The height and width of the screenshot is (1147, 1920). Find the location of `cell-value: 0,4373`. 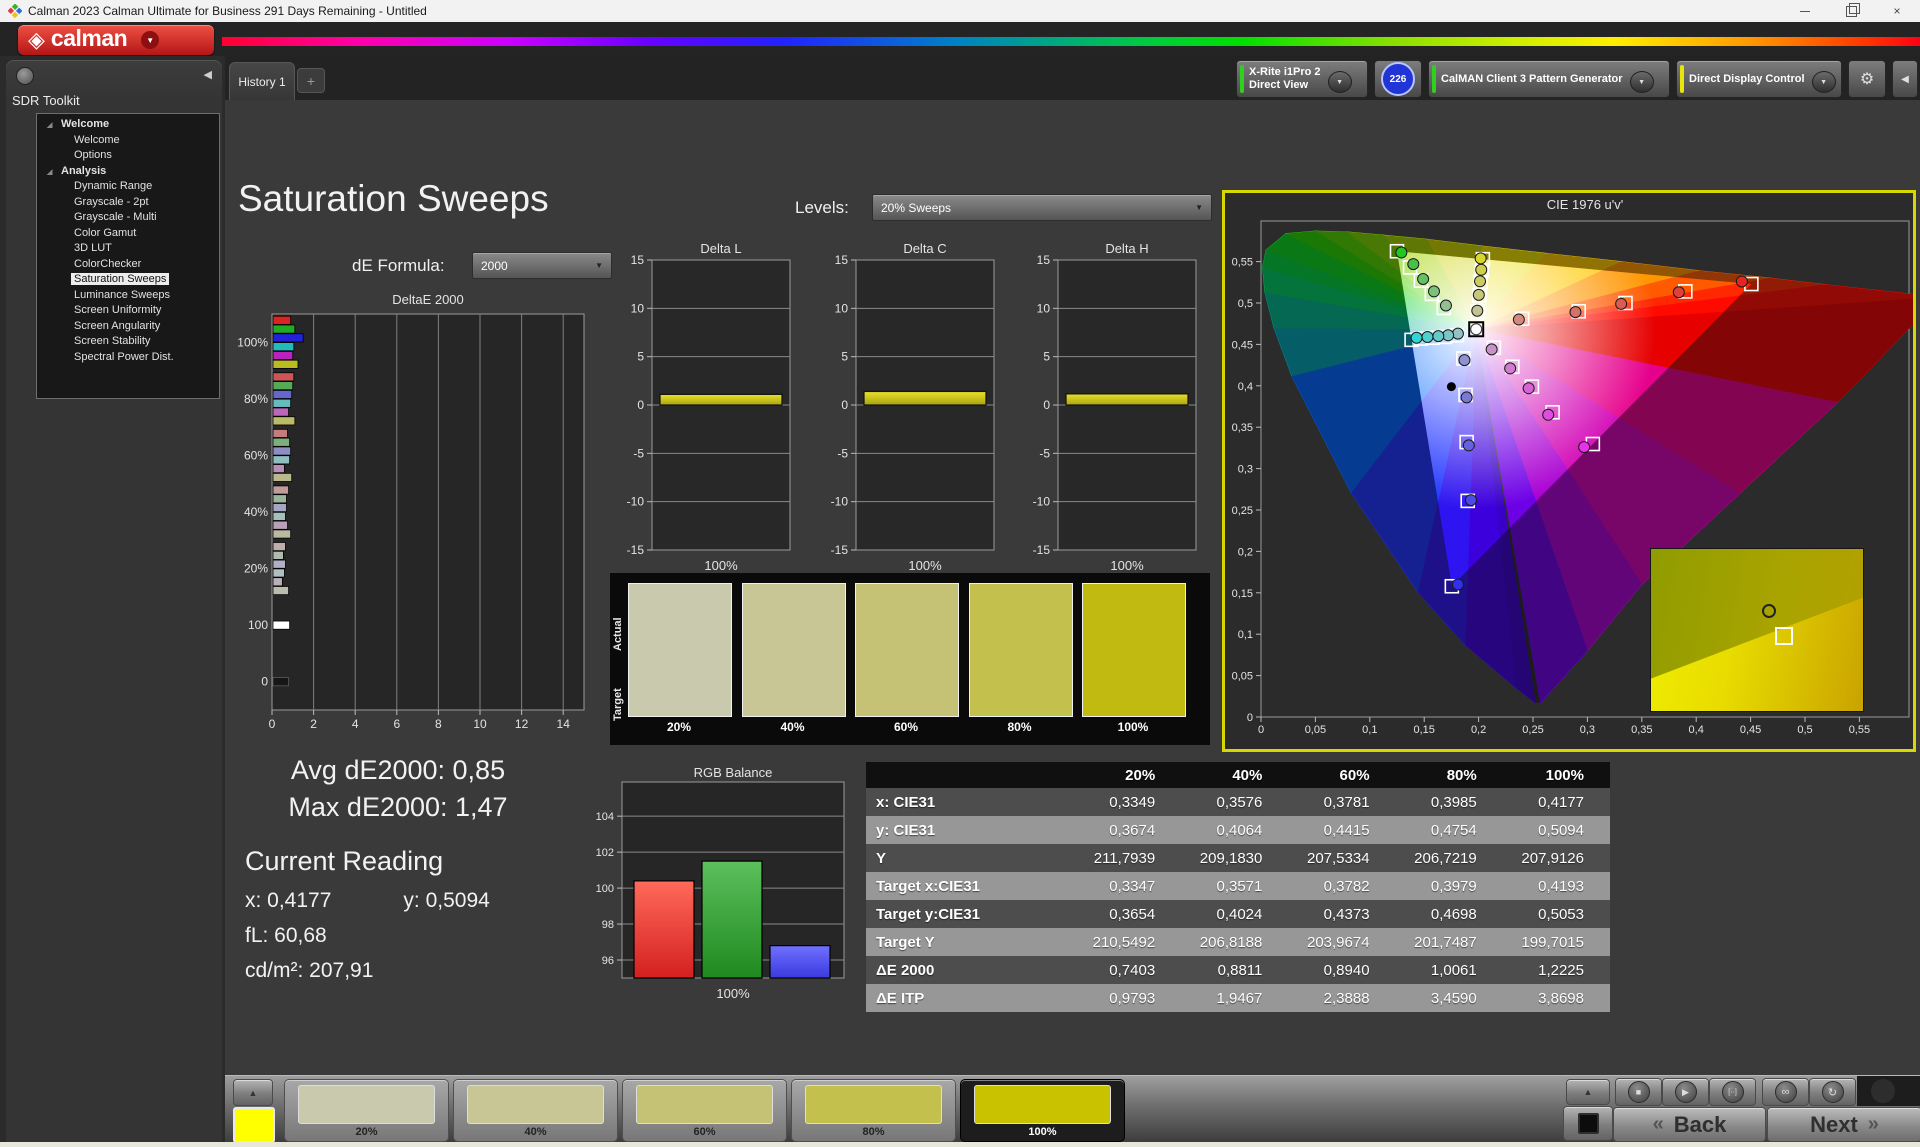

cell-value: 0,4373 is located at coordinates (1342, 914).